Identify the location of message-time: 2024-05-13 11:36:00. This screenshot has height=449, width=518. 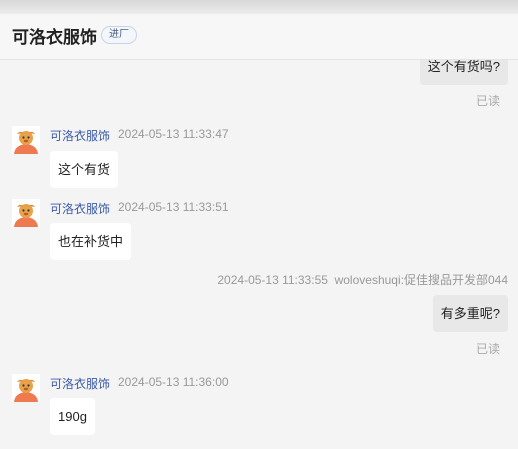
(173, 382).